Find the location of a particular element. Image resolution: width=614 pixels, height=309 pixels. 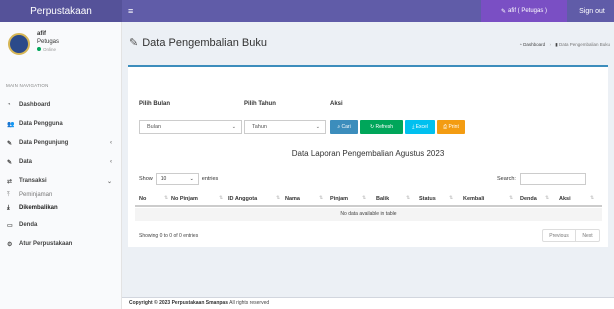

column-header: No Pinjam is located at coordinates (184, 199).